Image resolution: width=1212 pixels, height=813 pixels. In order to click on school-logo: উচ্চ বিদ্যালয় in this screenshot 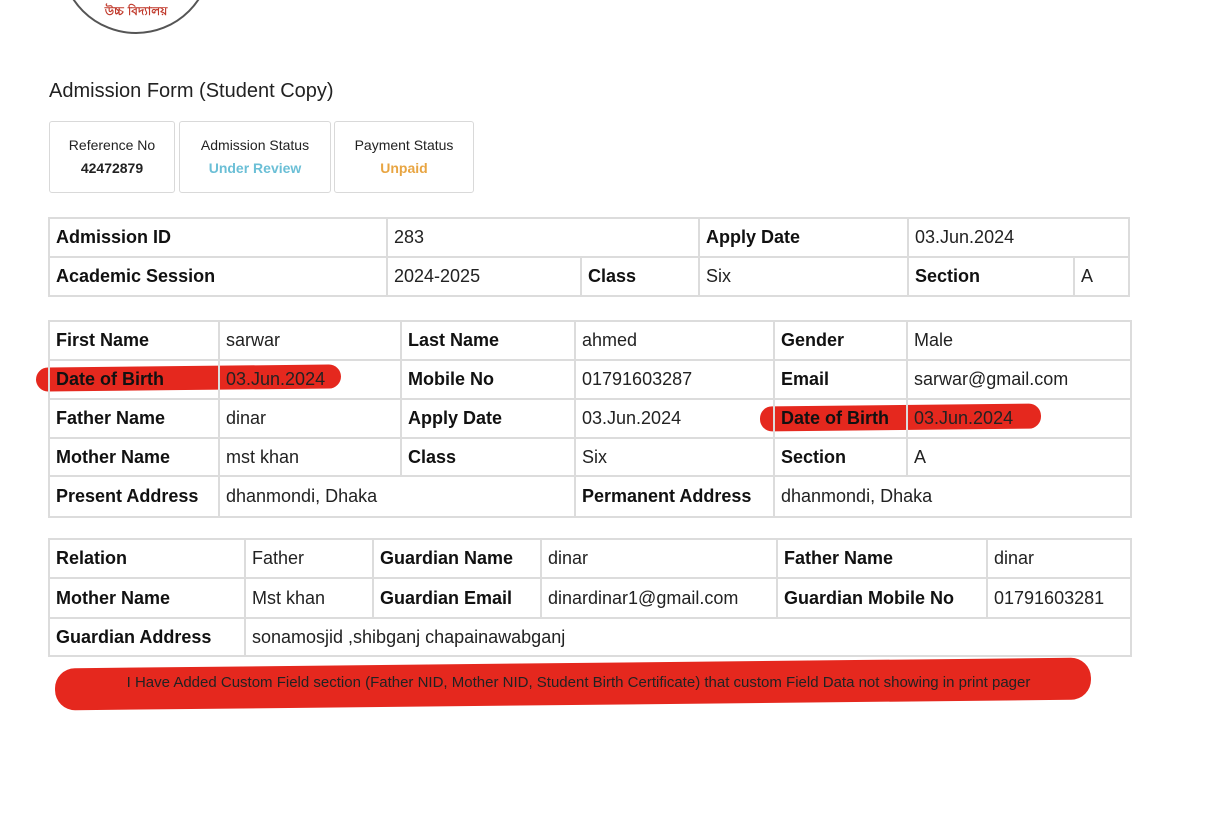, I will do `click(136, 17)`.